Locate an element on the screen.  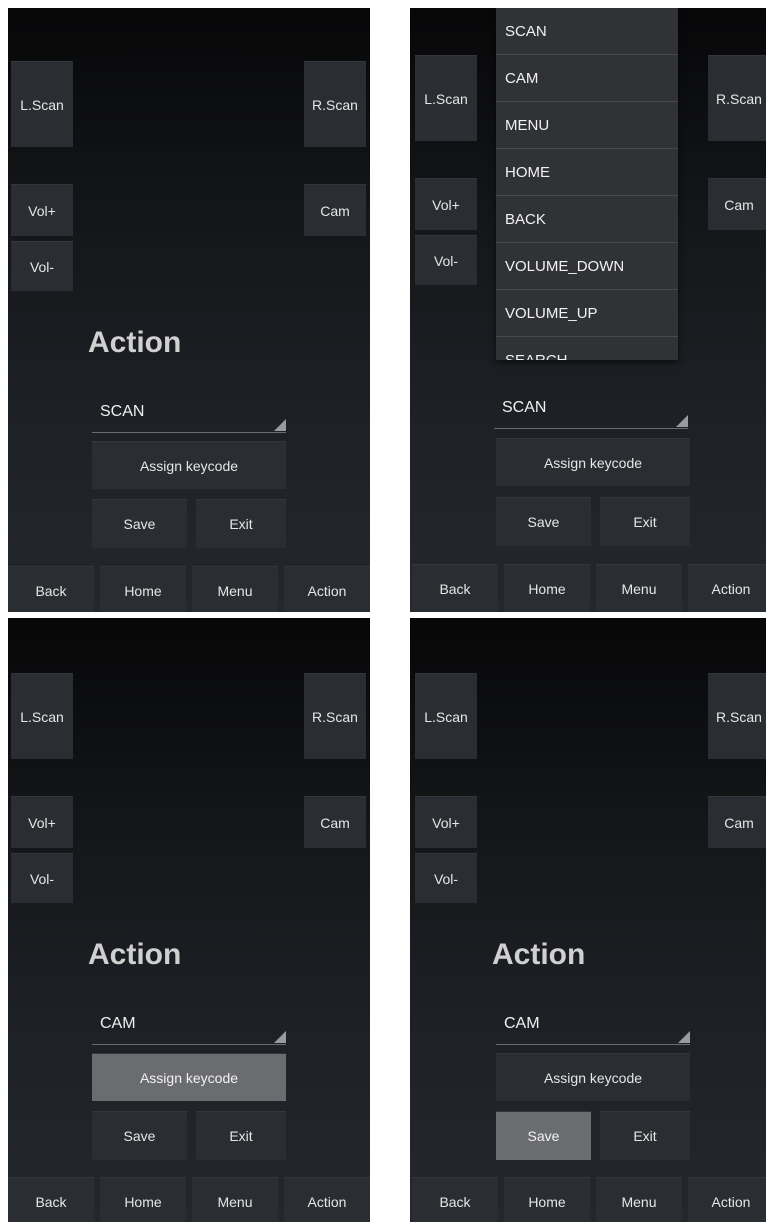
dropdown-item-search: SEARCH is located at coordinates (587, 349).